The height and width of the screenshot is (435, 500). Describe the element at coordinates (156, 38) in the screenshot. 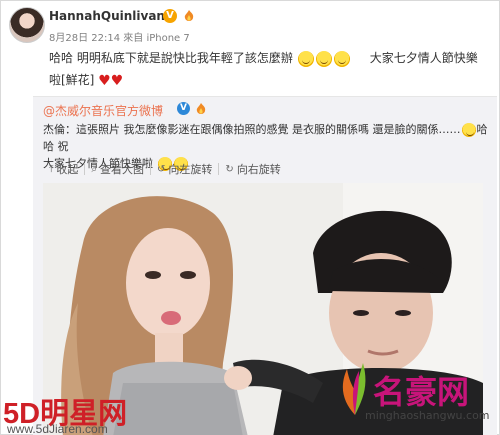

I see `post-source: 來自 iPhone 7` at that location.